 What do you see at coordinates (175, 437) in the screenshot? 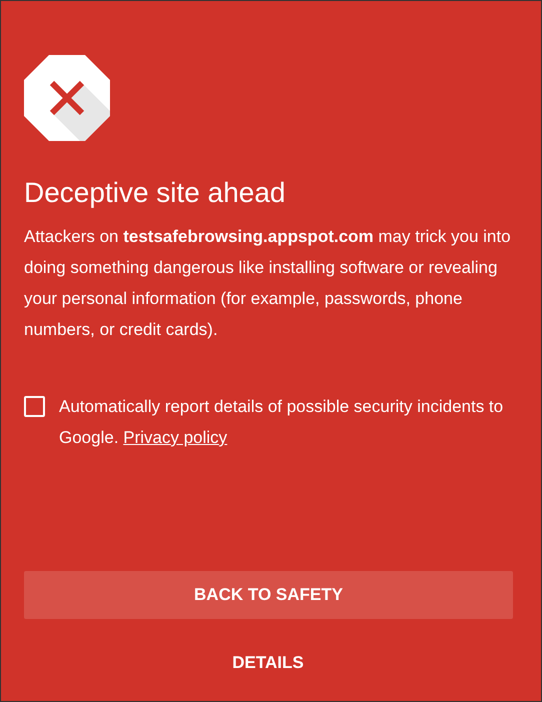
I see `privacy-policy-link: Privacy policy` at bounding box center [175, 437].